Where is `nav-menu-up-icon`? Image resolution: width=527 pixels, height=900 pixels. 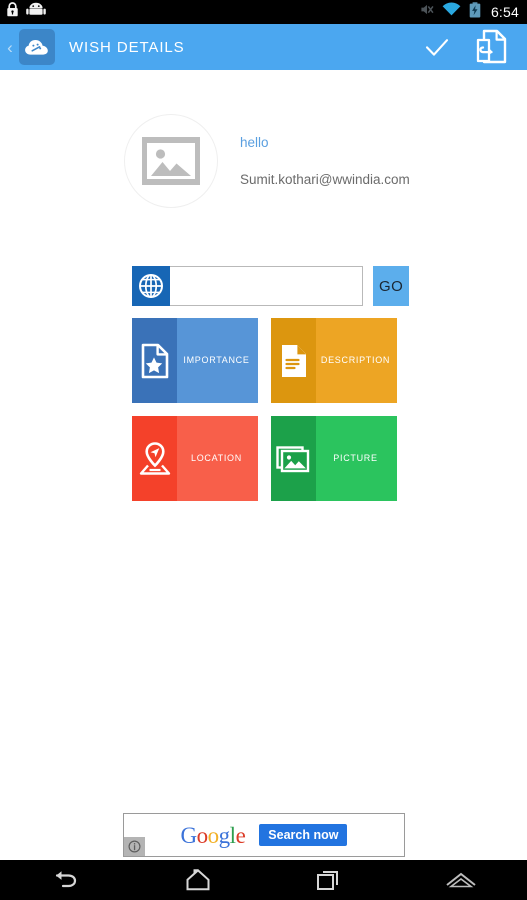 nav-menu-up-icon is located at coordinates (461, 880).